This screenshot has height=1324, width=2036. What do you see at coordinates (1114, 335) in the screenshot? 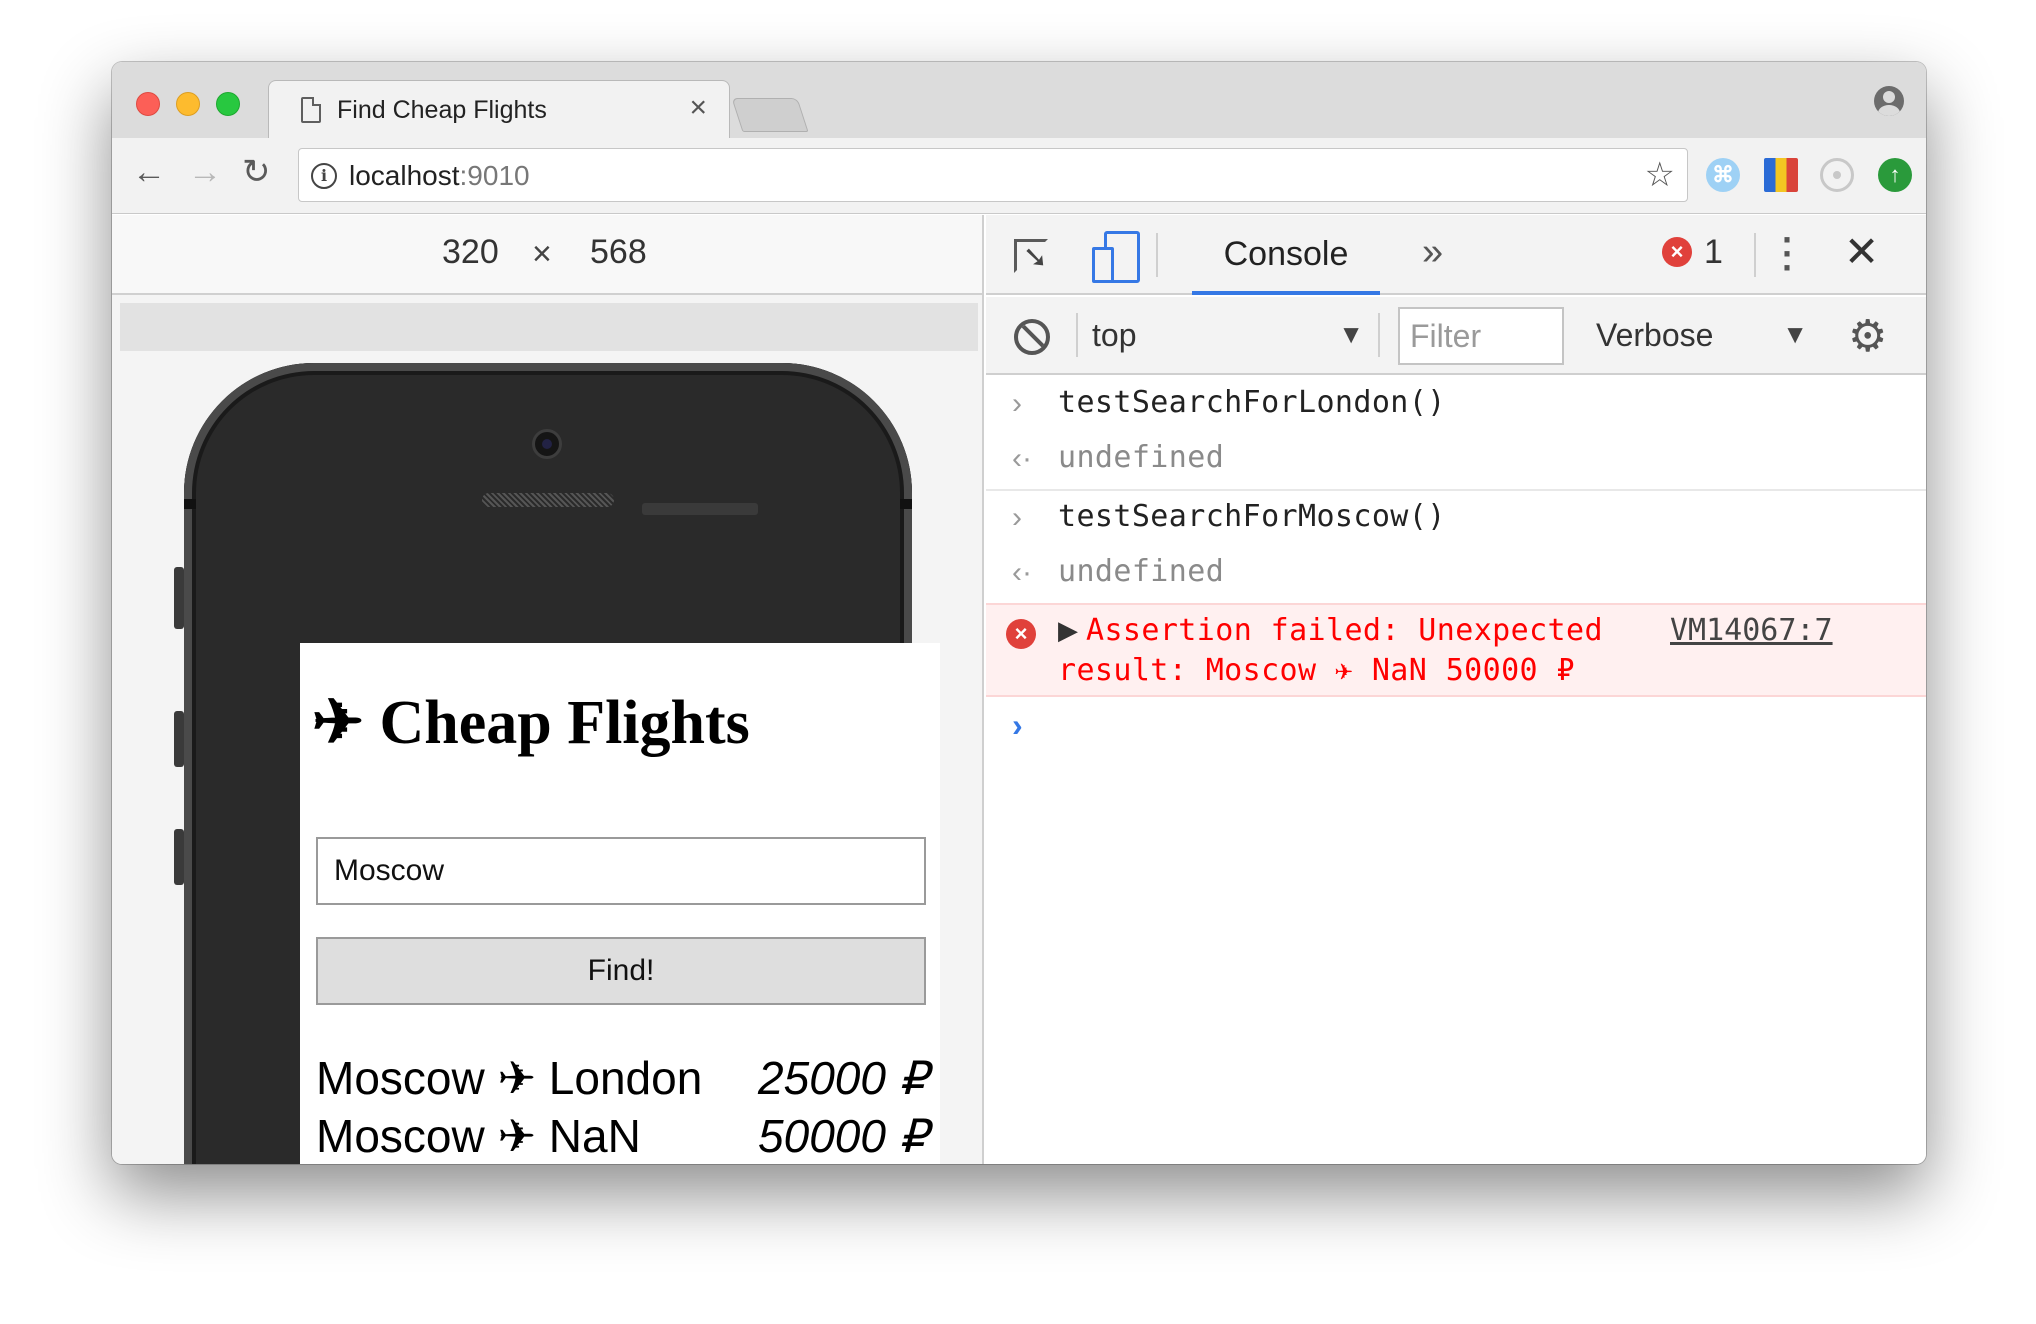
I see `context-value: top` at bounding box center [1114, 335].